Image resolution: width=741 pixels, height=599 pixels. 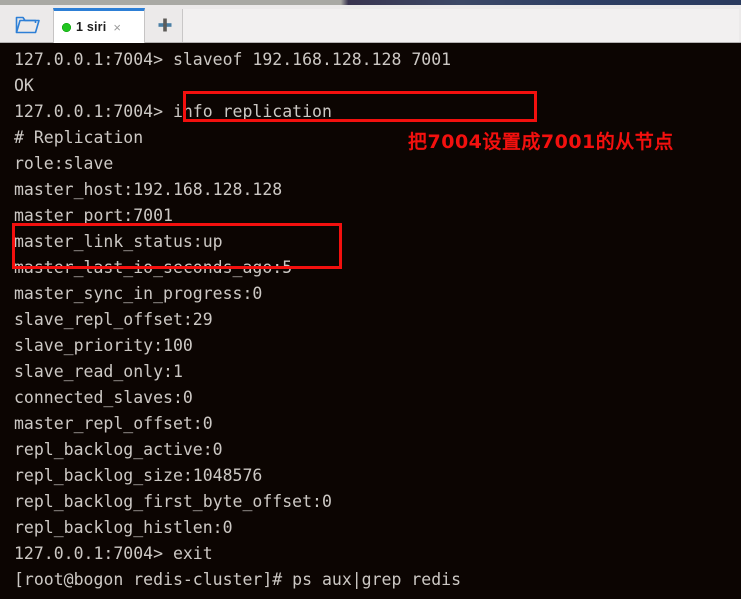 What do you see at coordinates (98, 371) in the screenshot?
I see `terminal-line: slave_read_only:1` at bounding box center [98, 371].